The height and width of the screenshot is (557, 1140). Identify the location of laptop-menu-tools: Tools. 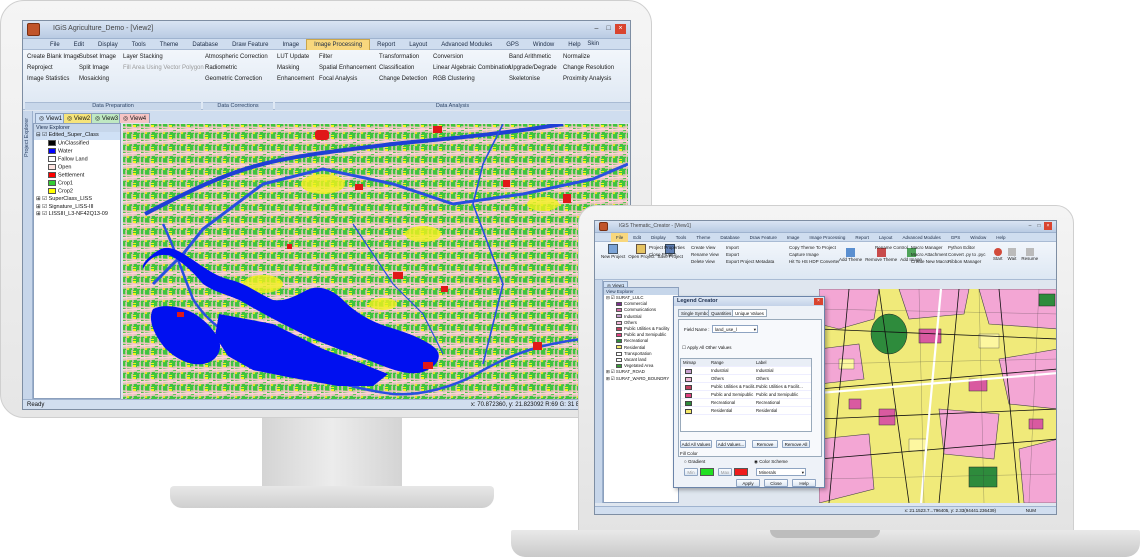
(681, 237).